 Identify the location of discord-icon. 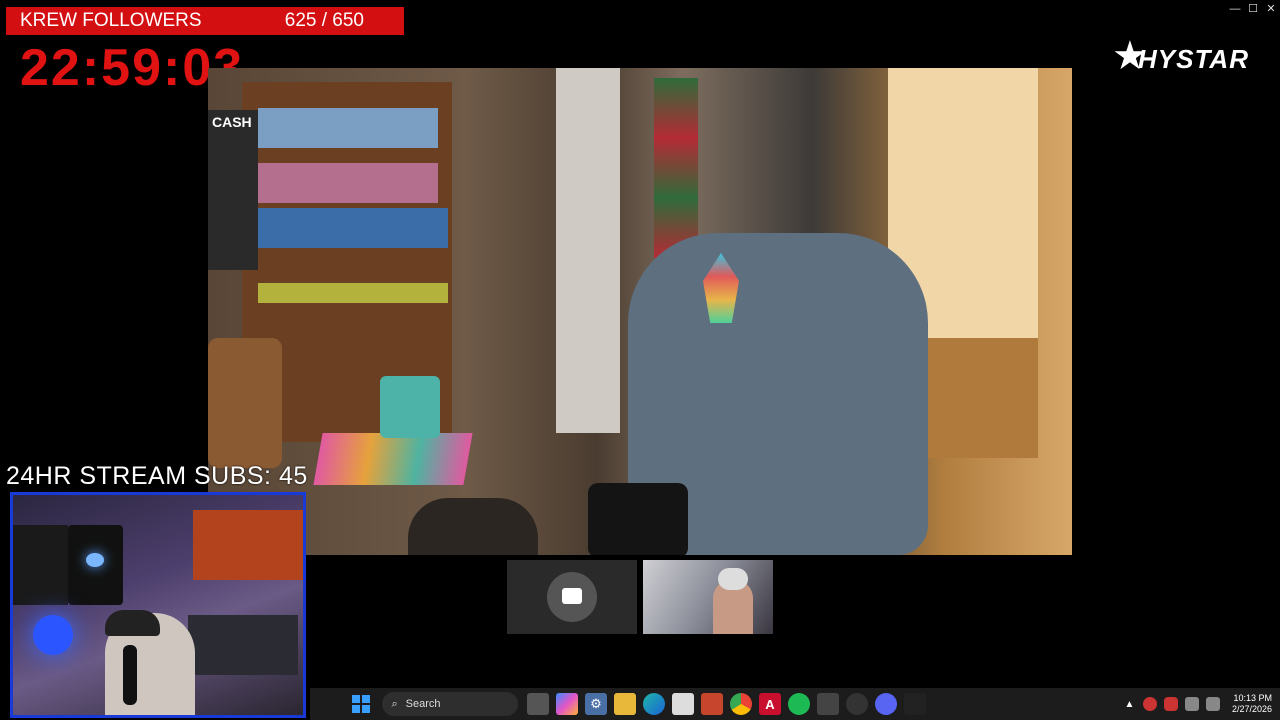
(886, 704).